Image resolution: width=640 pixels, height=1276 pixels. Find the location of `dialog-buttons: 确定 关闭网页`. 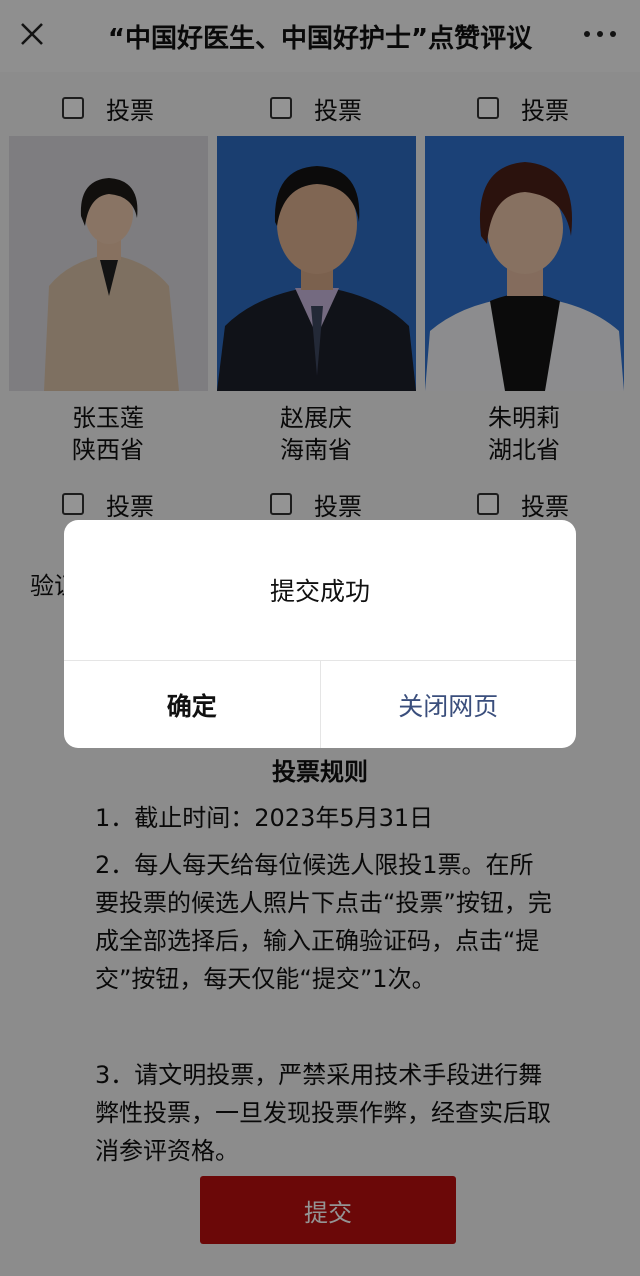

dialog-buttons: 确定 关闭网页 is located at coordinates (320, 704).